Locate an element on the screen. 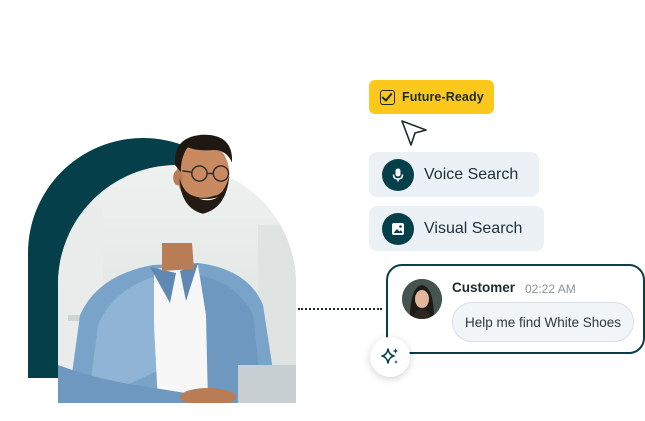 The image size is (645, 421). customer-avatar is located at coordinates (422, 299).